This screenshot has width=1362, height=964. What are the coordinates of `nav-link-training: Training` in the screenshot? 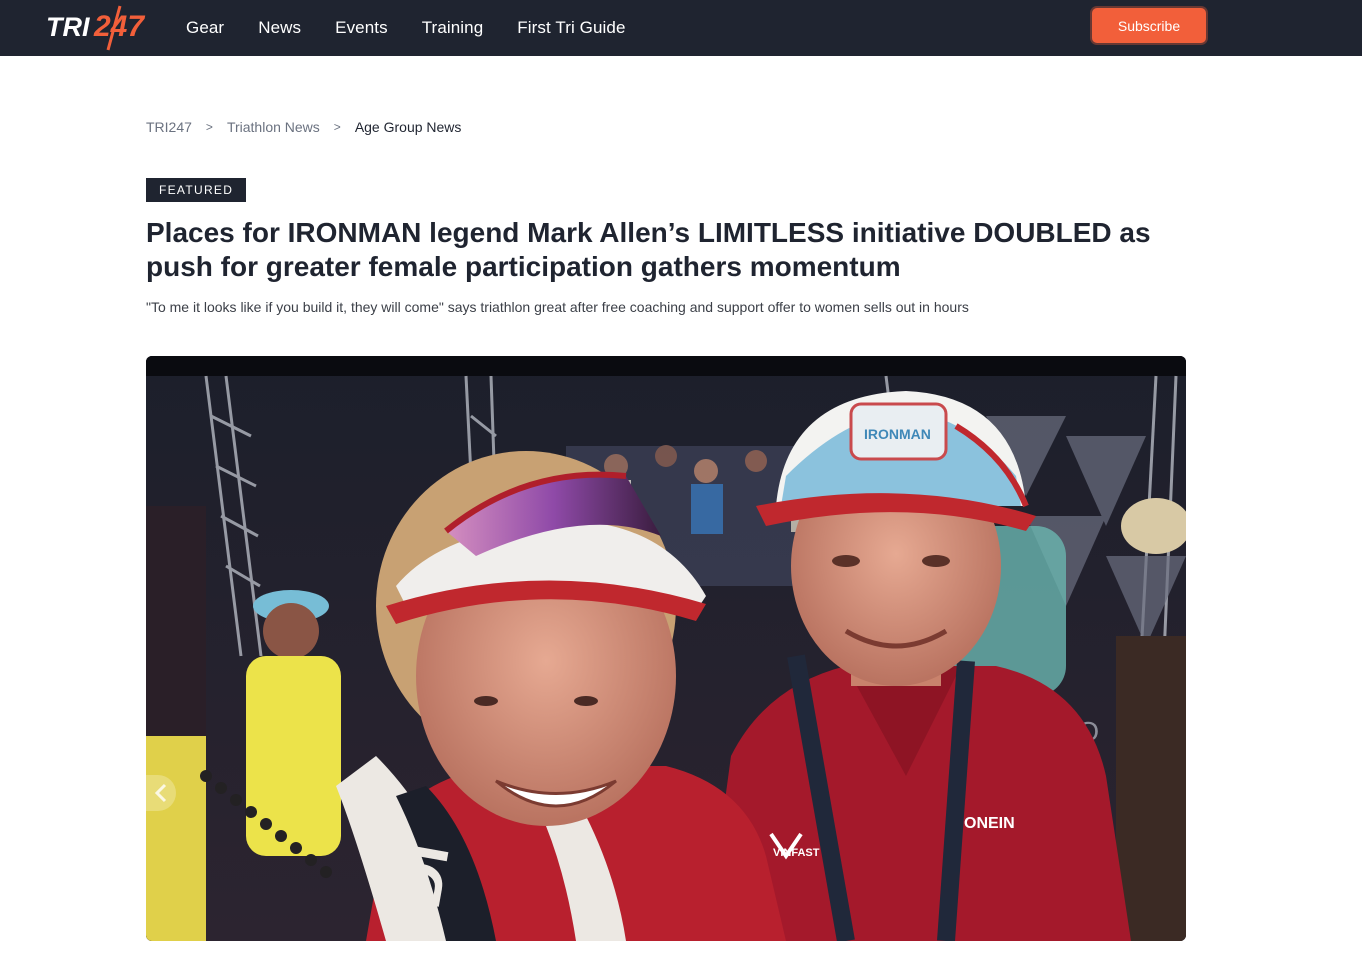 It's located at (453, 28).